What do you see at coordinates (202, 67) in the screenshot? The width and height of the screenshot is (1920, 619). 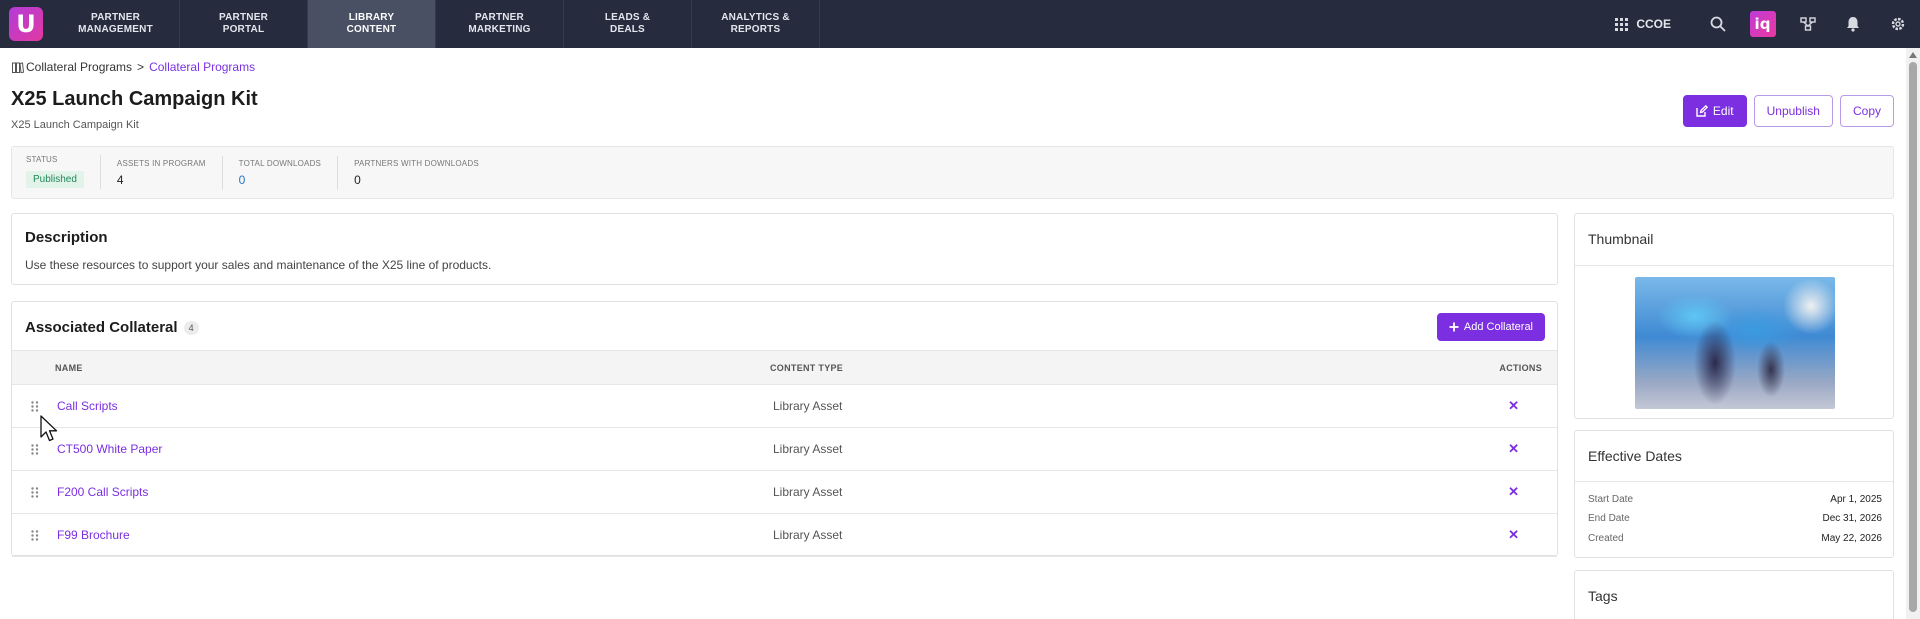 I see `breadcrumb-current: Collateral Programs` at bounding box center [202, 67].